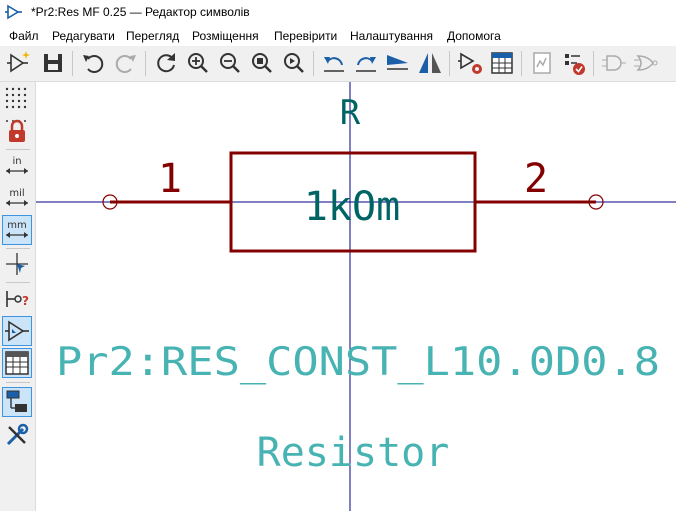 Image resolution: width=676 pixels, height=516 pixels. I want to click on refresh-icon, so click(166, 63).